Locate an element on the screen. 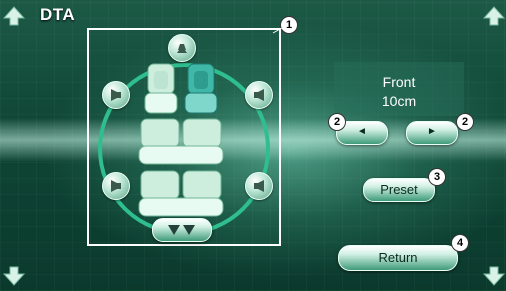 Image resolution: width=506 pixels, height=291 pixels. position-label: Front is located at coordinates (399, 82).